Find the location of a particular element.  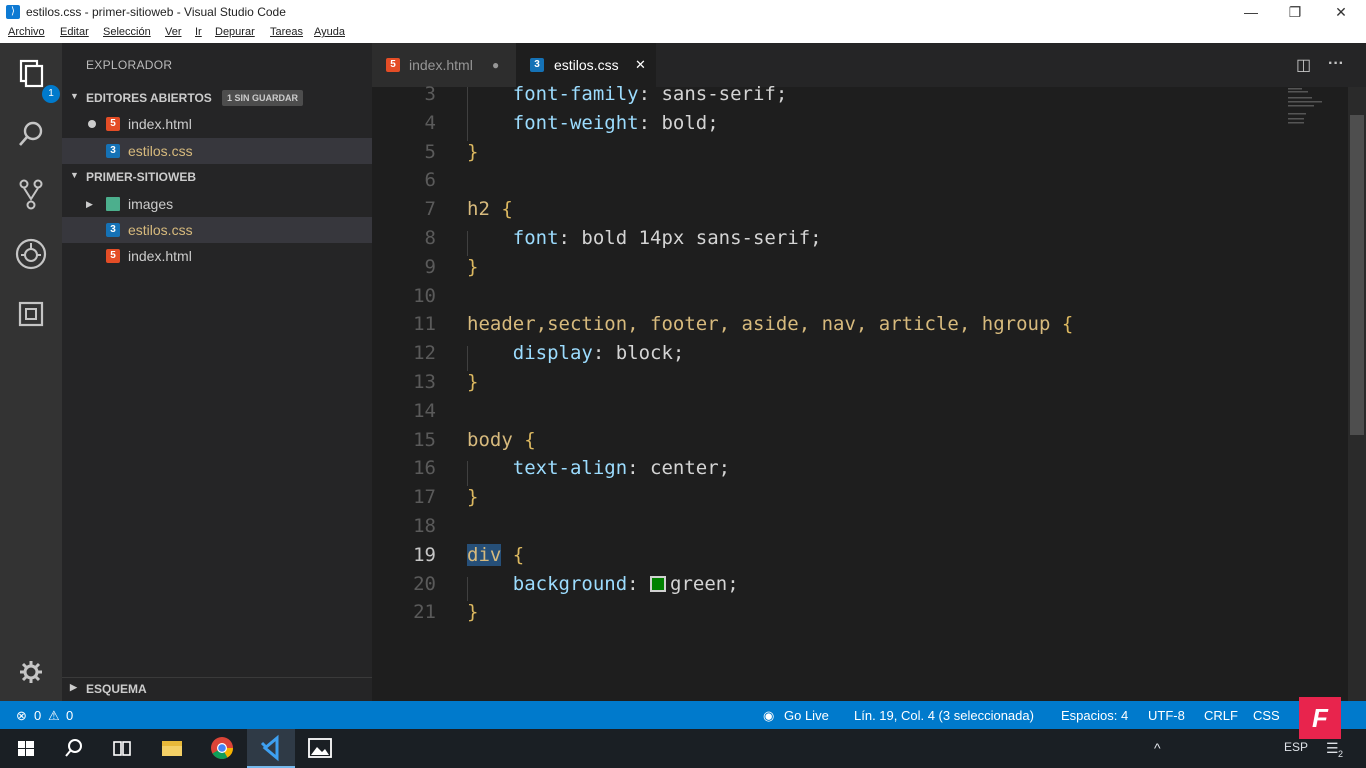

line-number: 6 is located at coordinates (430, 180).